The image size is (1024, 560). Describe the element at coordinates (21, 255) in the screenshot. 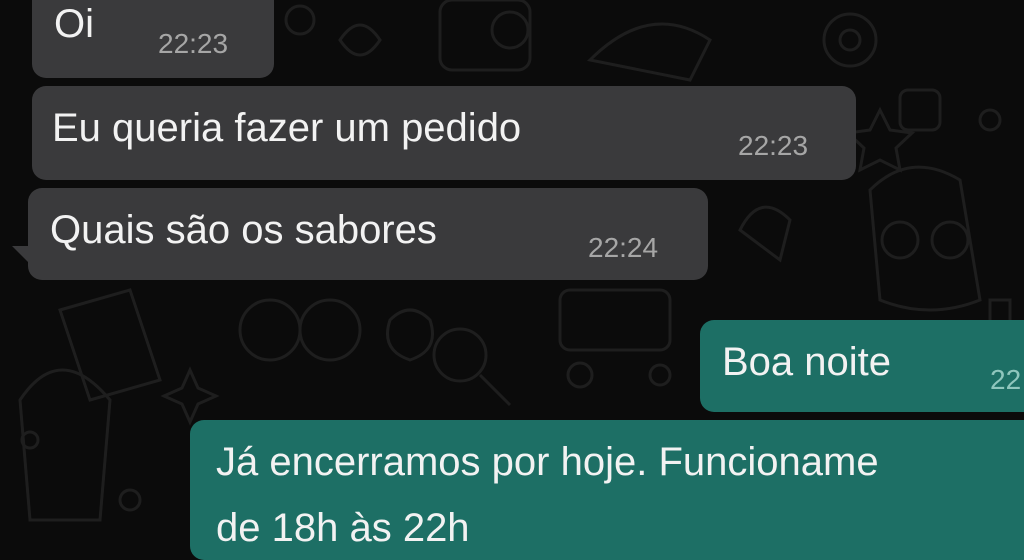

I see `bubble-tail` at that location.